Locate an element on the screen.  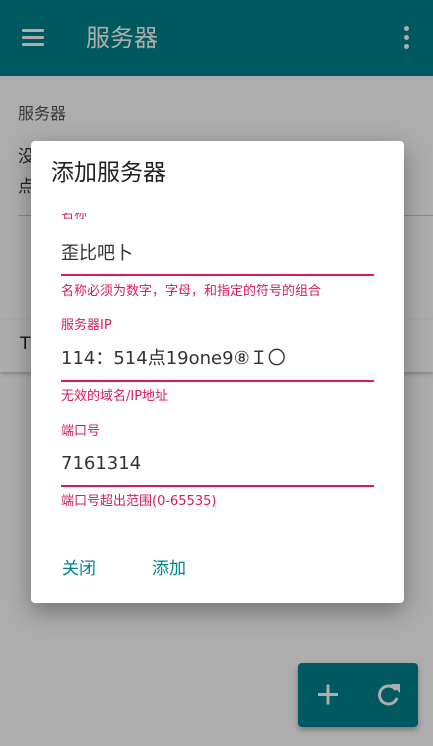
name-field-error: 名称必须为数字，字母，和指定的符号的组合 is located at coordinates (191, 291).